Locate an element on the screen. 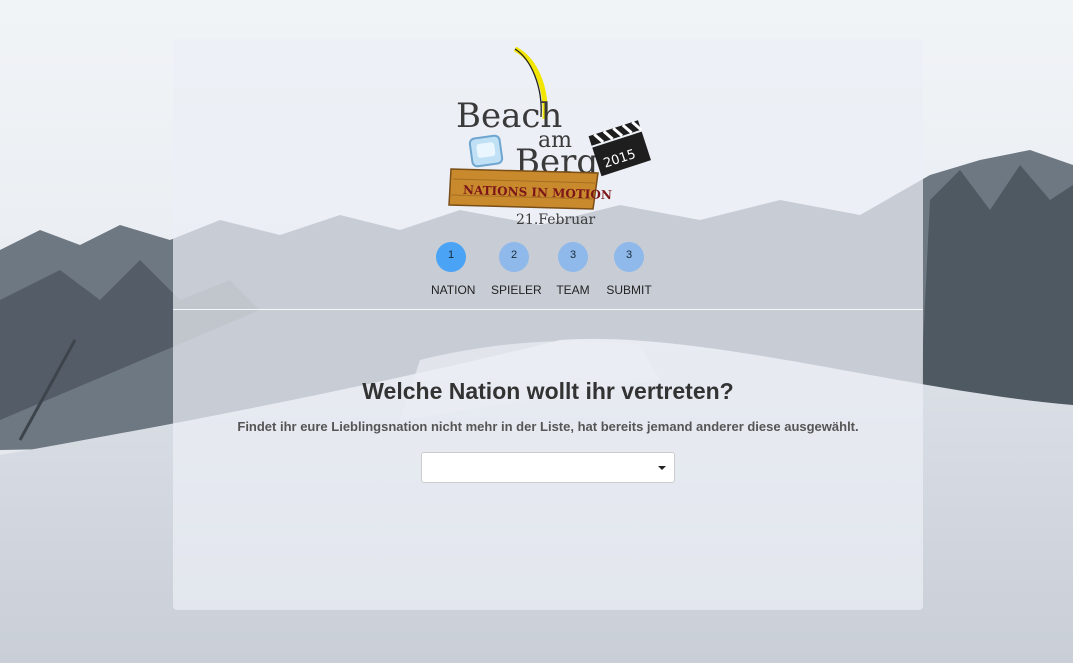 This screenshot has height=663, width=1073. chevron-down-icon is located at coordinates (662, 468).